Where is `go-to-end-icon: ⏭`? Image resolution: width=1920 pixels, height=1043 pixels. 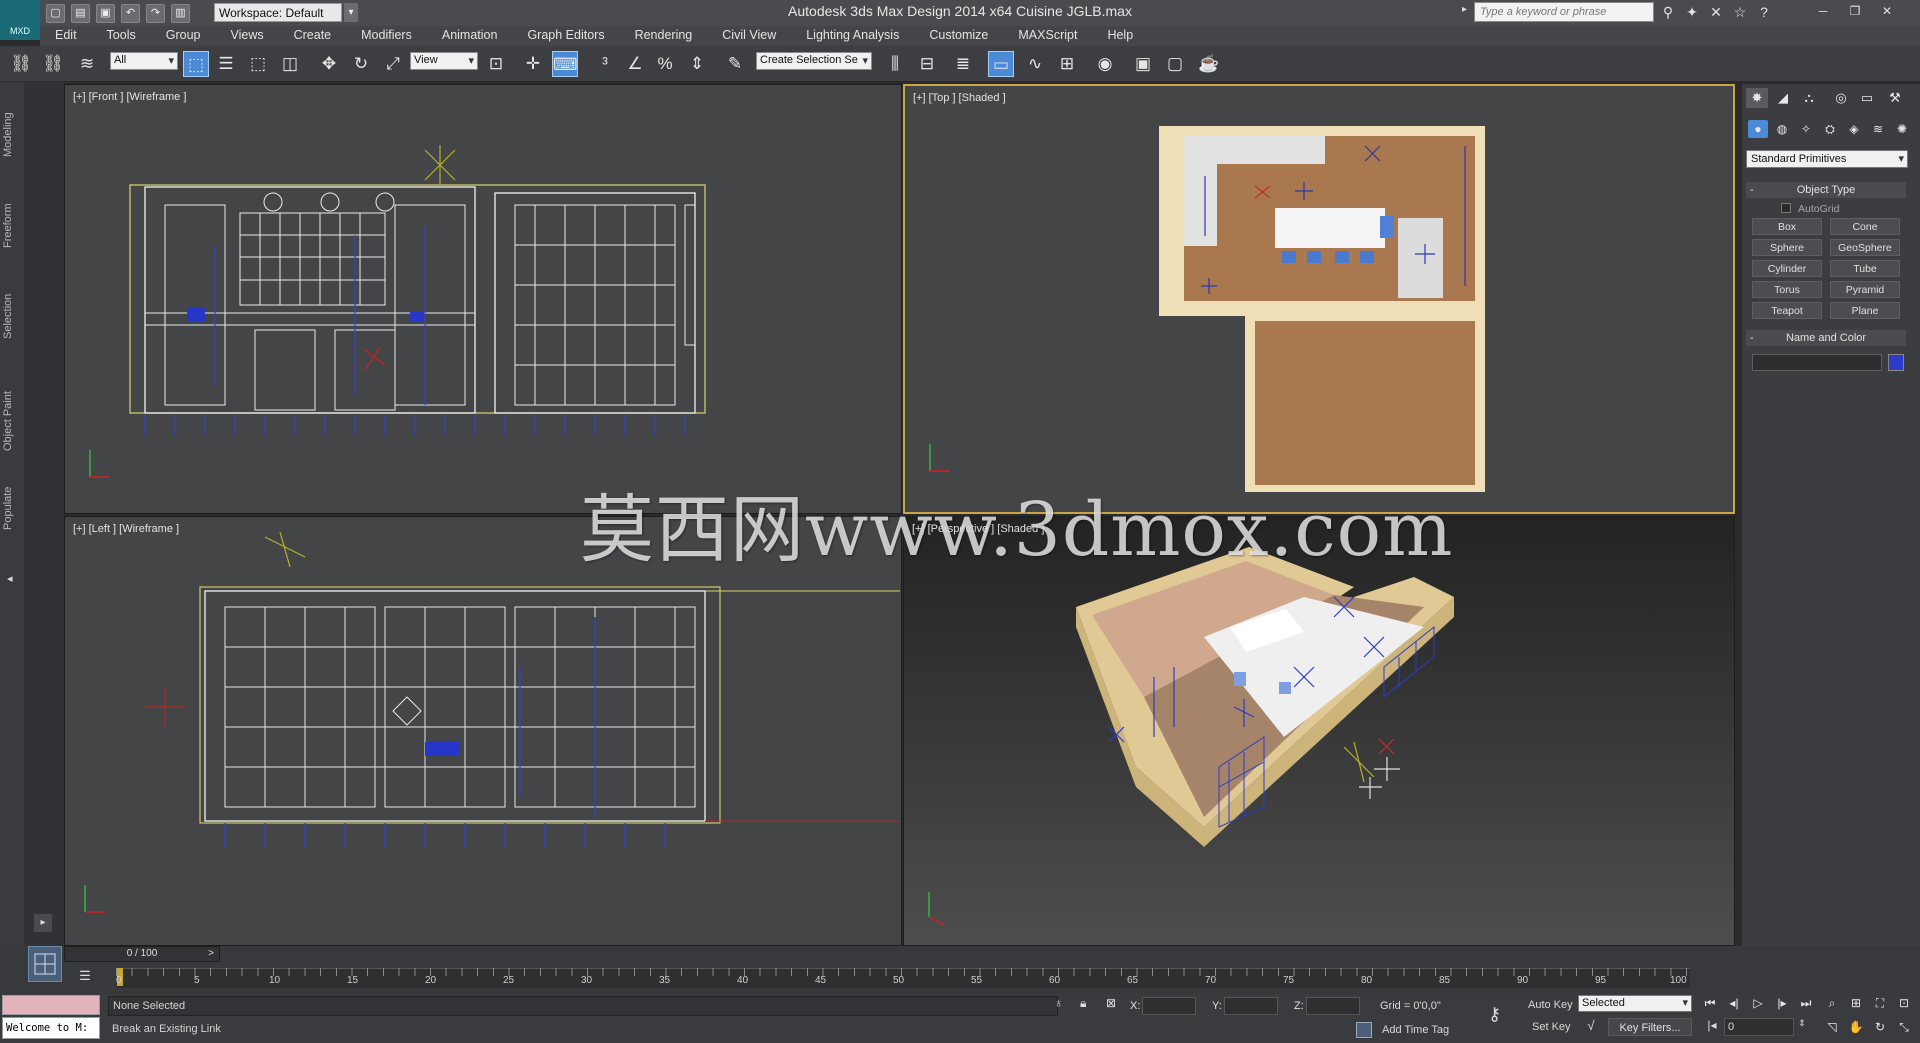
go-to-end-icon: ⏭ is located at coordinates (1806, 1003).